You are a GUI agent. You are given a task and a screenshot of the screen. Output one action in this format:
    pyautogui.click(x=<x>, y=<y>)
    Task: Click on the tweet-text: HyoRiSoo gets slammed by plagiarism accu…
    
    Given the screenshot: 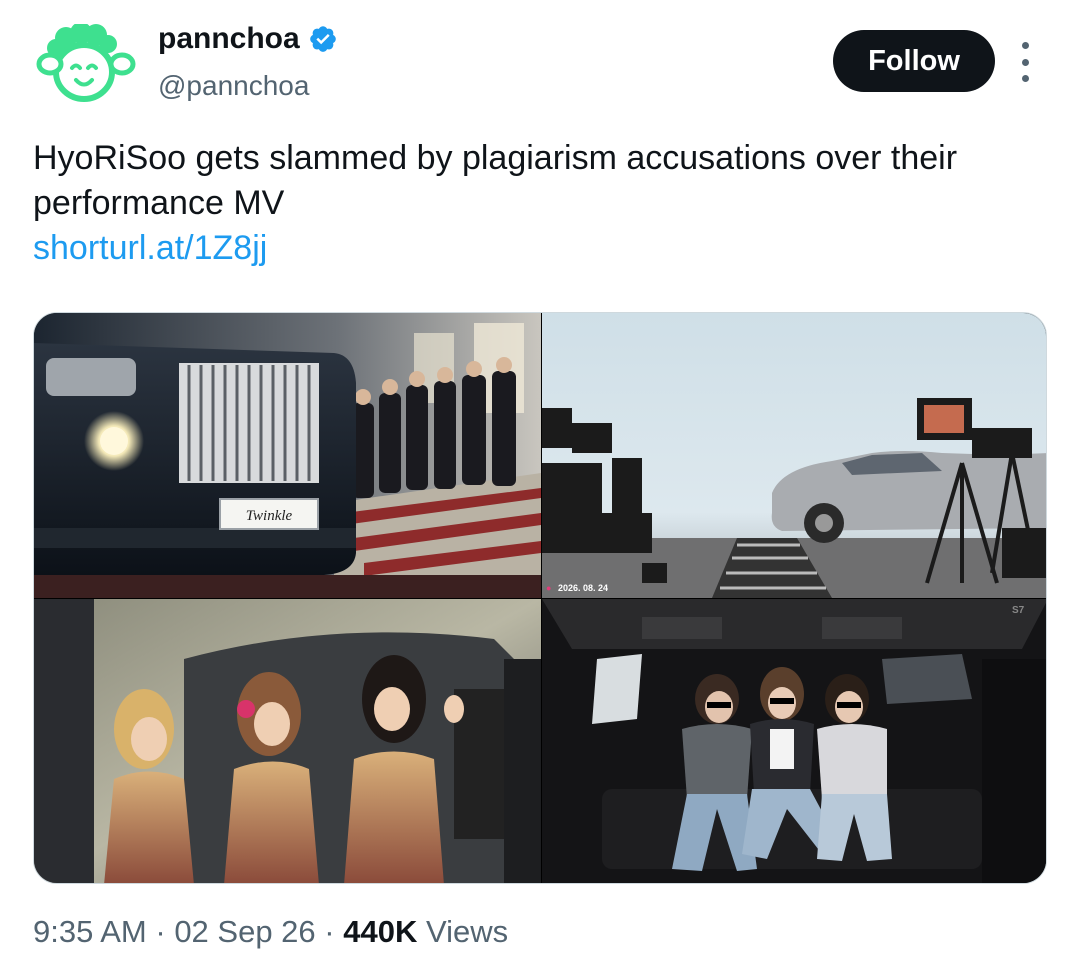 What is the action you would take?
    pyautogui.click(x=495, y=180)
    